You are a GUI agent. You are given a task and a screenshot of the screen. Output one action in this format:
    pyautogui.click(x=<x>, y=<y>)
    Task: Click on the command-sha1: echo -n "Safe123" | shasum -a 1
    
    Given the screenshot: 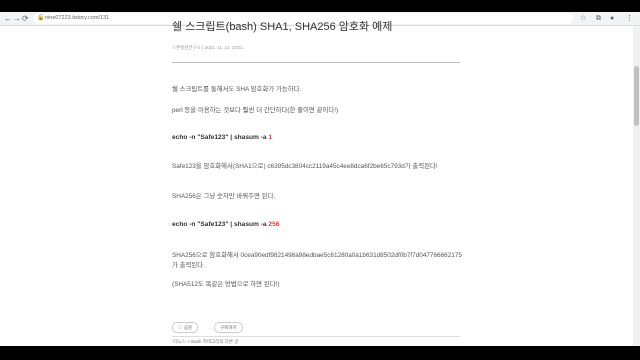 What is the action you would take?
    pyautogui.click(x=222, y=137)
    